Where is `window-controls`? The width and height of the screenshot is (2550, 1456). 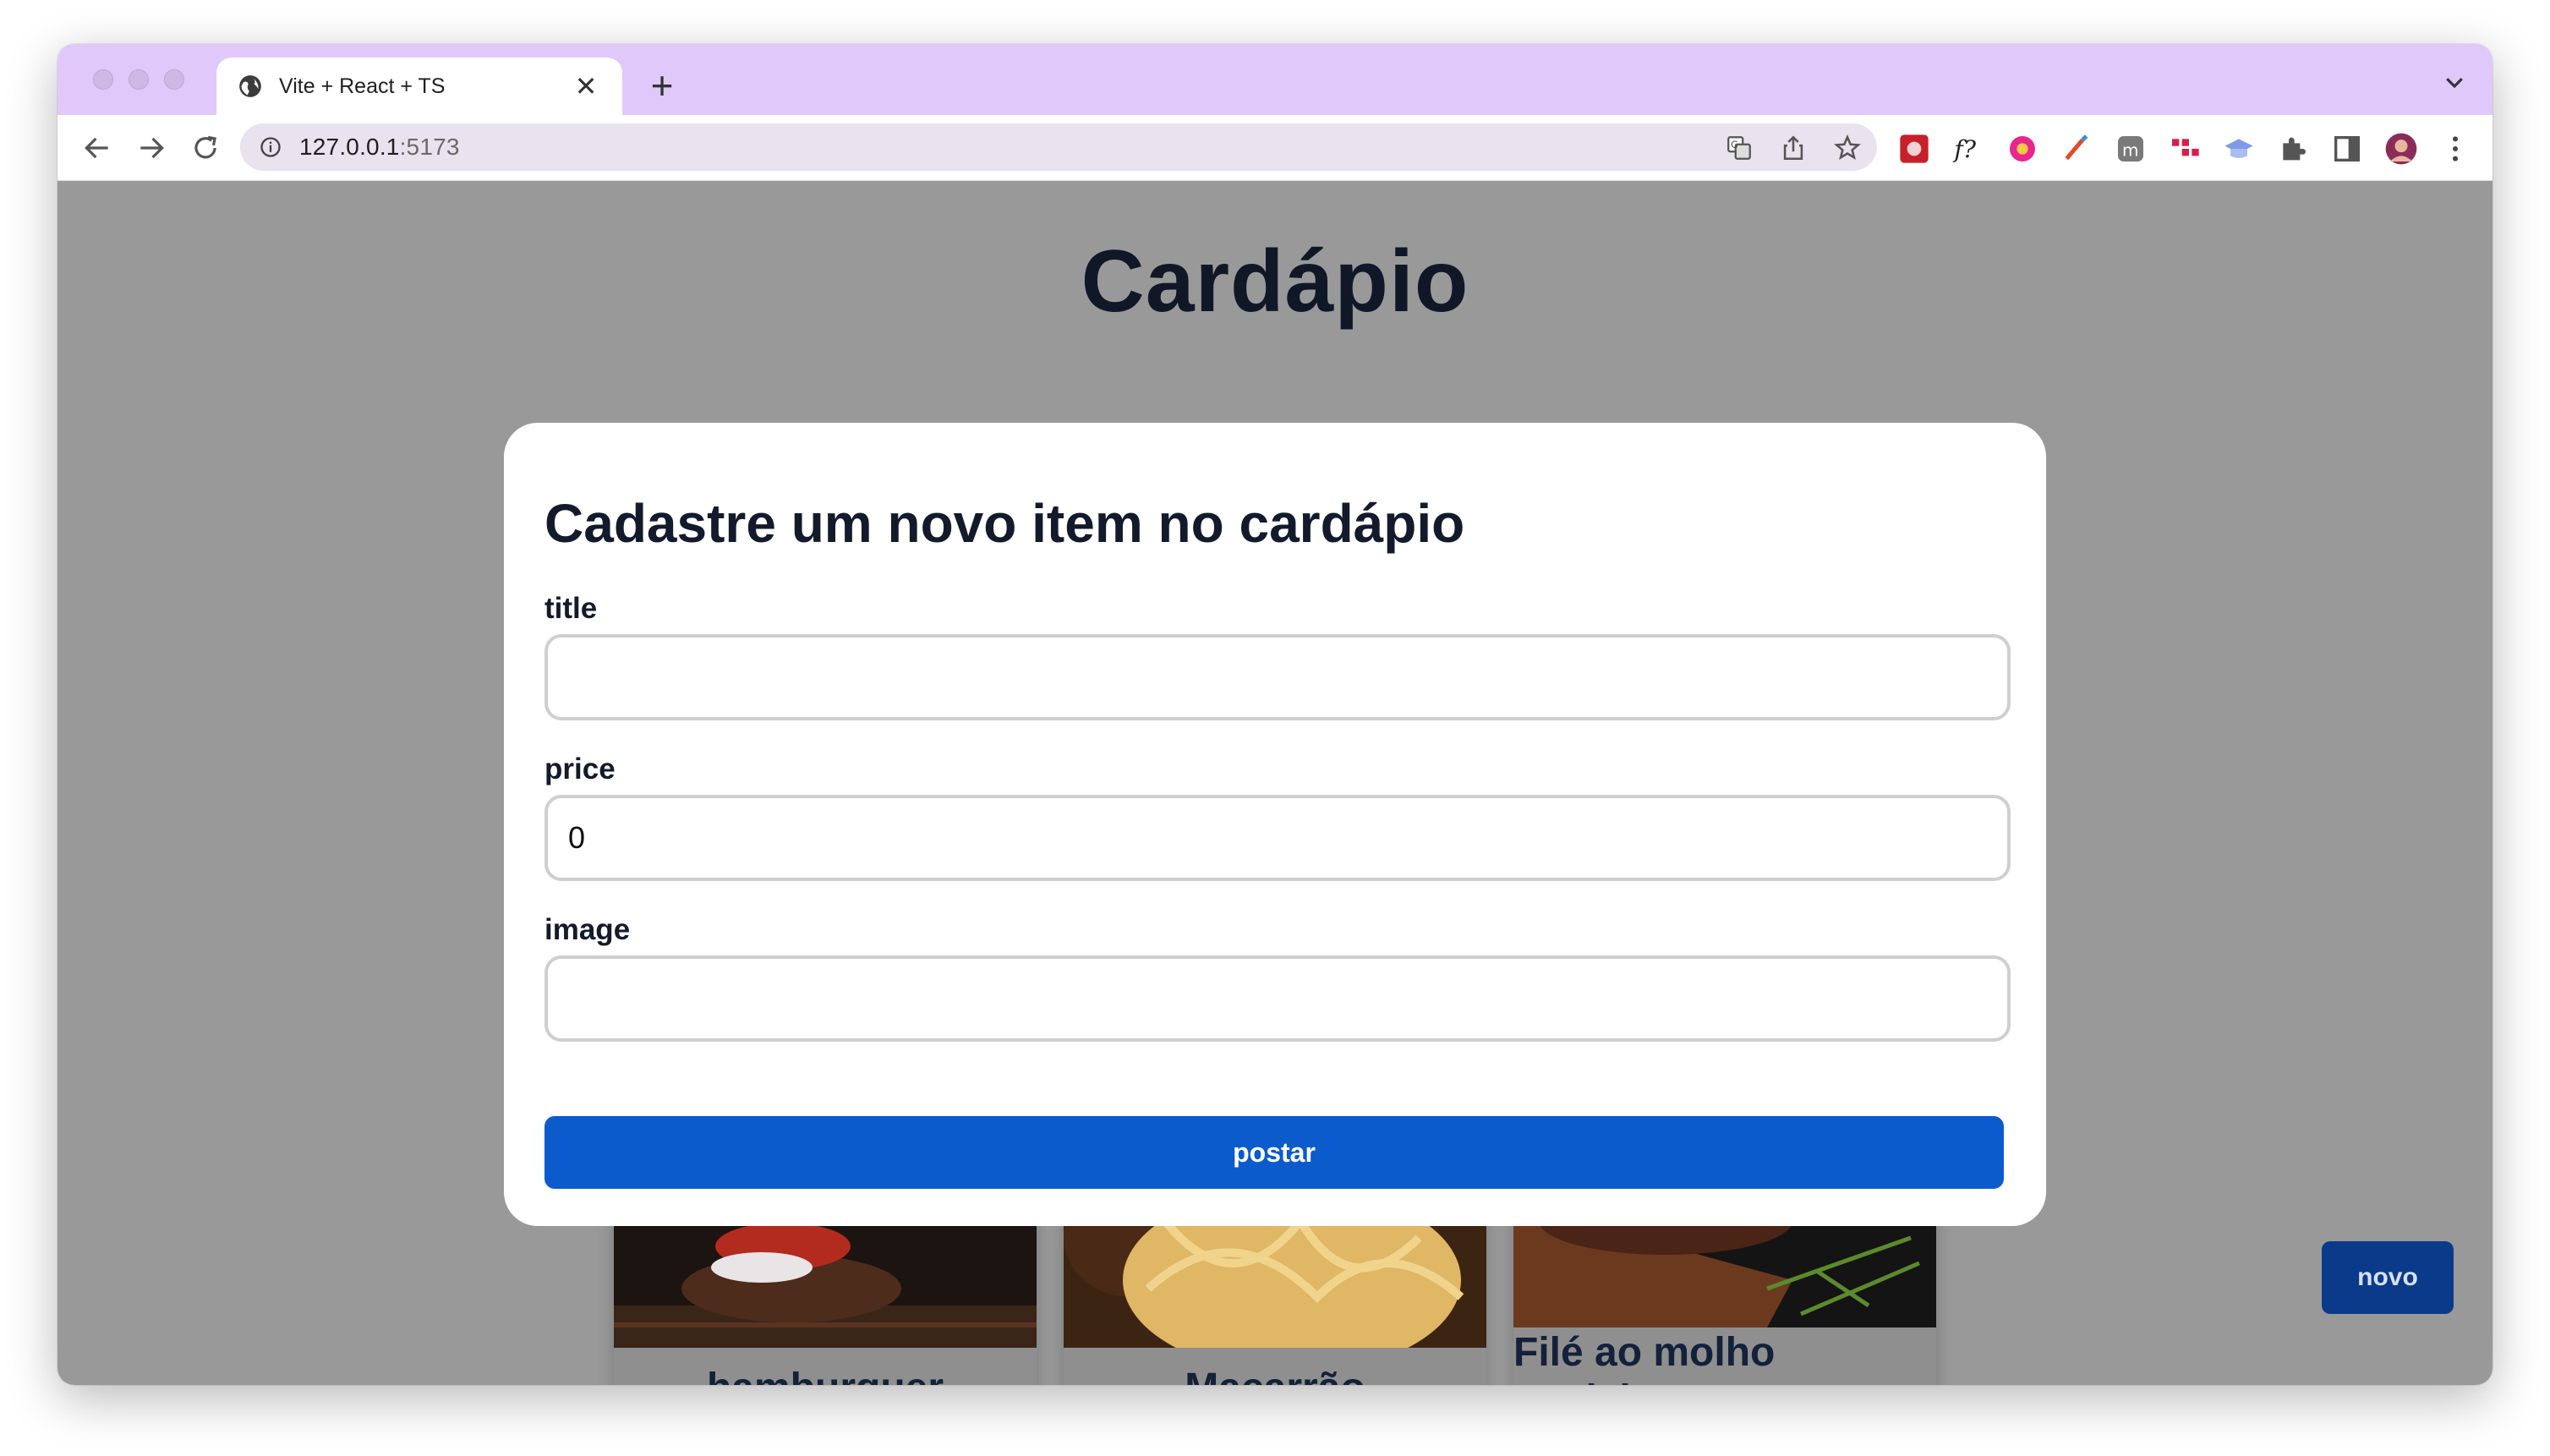 window-controls is located at coordinates (138, 80).